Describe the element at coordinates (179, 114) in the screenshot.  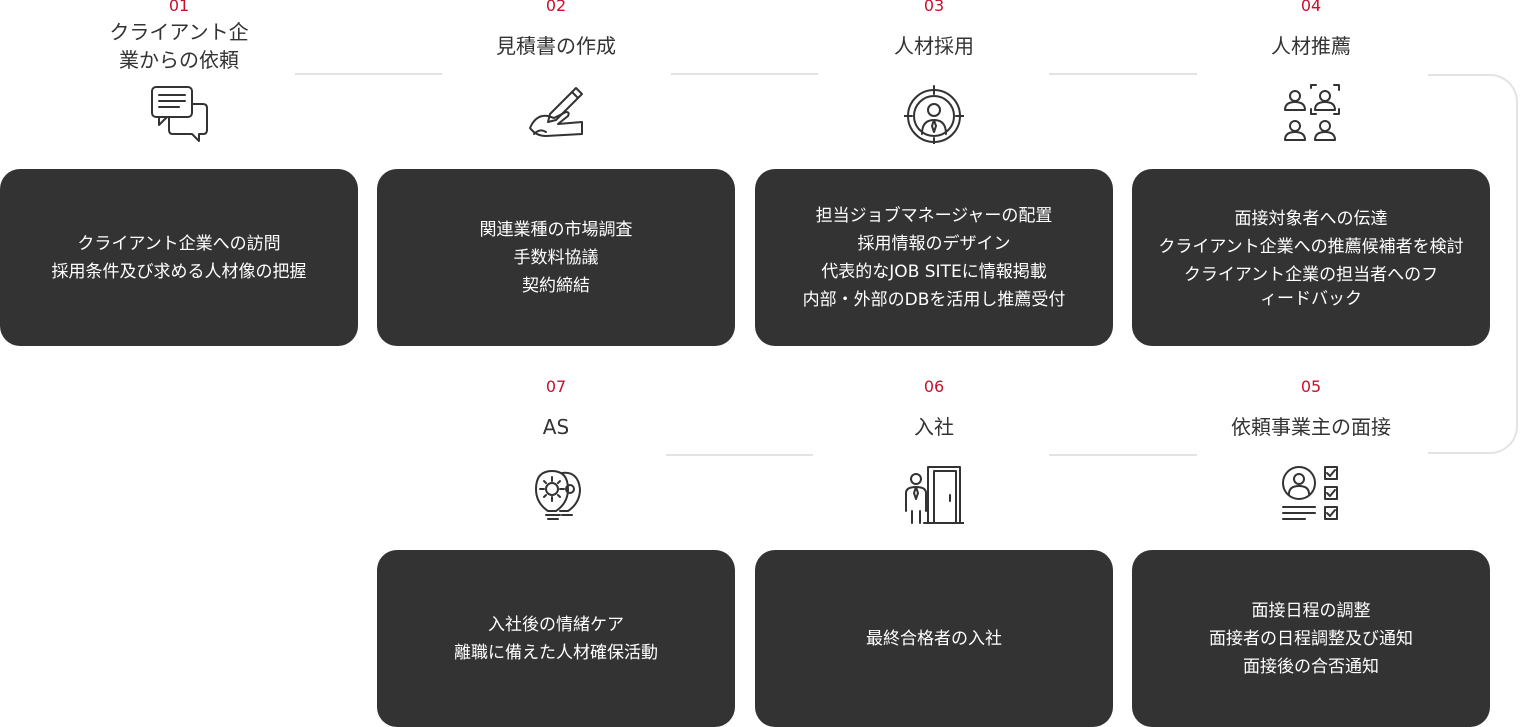
I see `chat-bubbles-icon` at that location.